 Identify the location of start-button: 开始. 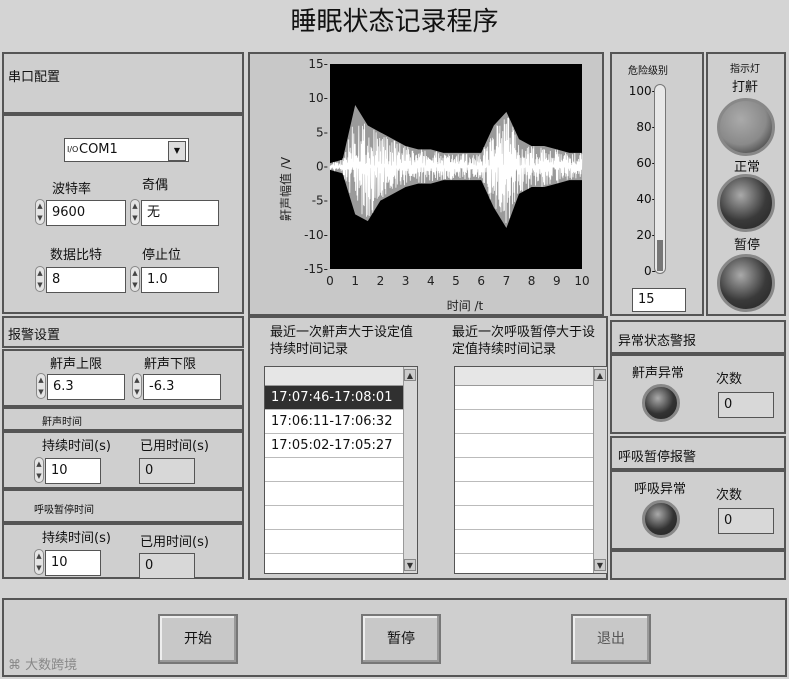
(198, 639).